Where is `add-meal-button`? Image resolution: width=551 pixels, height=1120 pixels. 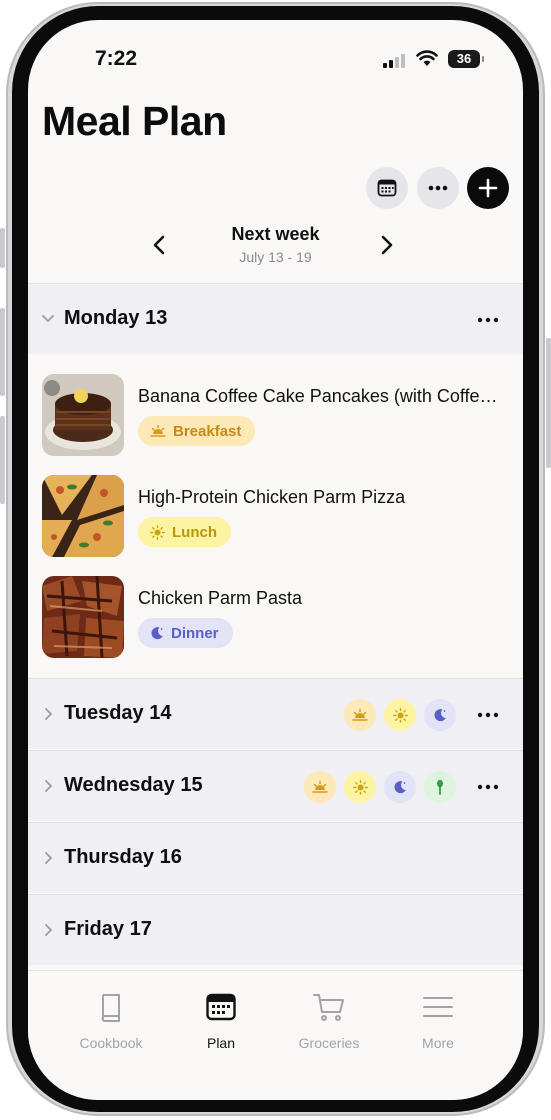 add-meal-button is located at coordinates (488, 188).